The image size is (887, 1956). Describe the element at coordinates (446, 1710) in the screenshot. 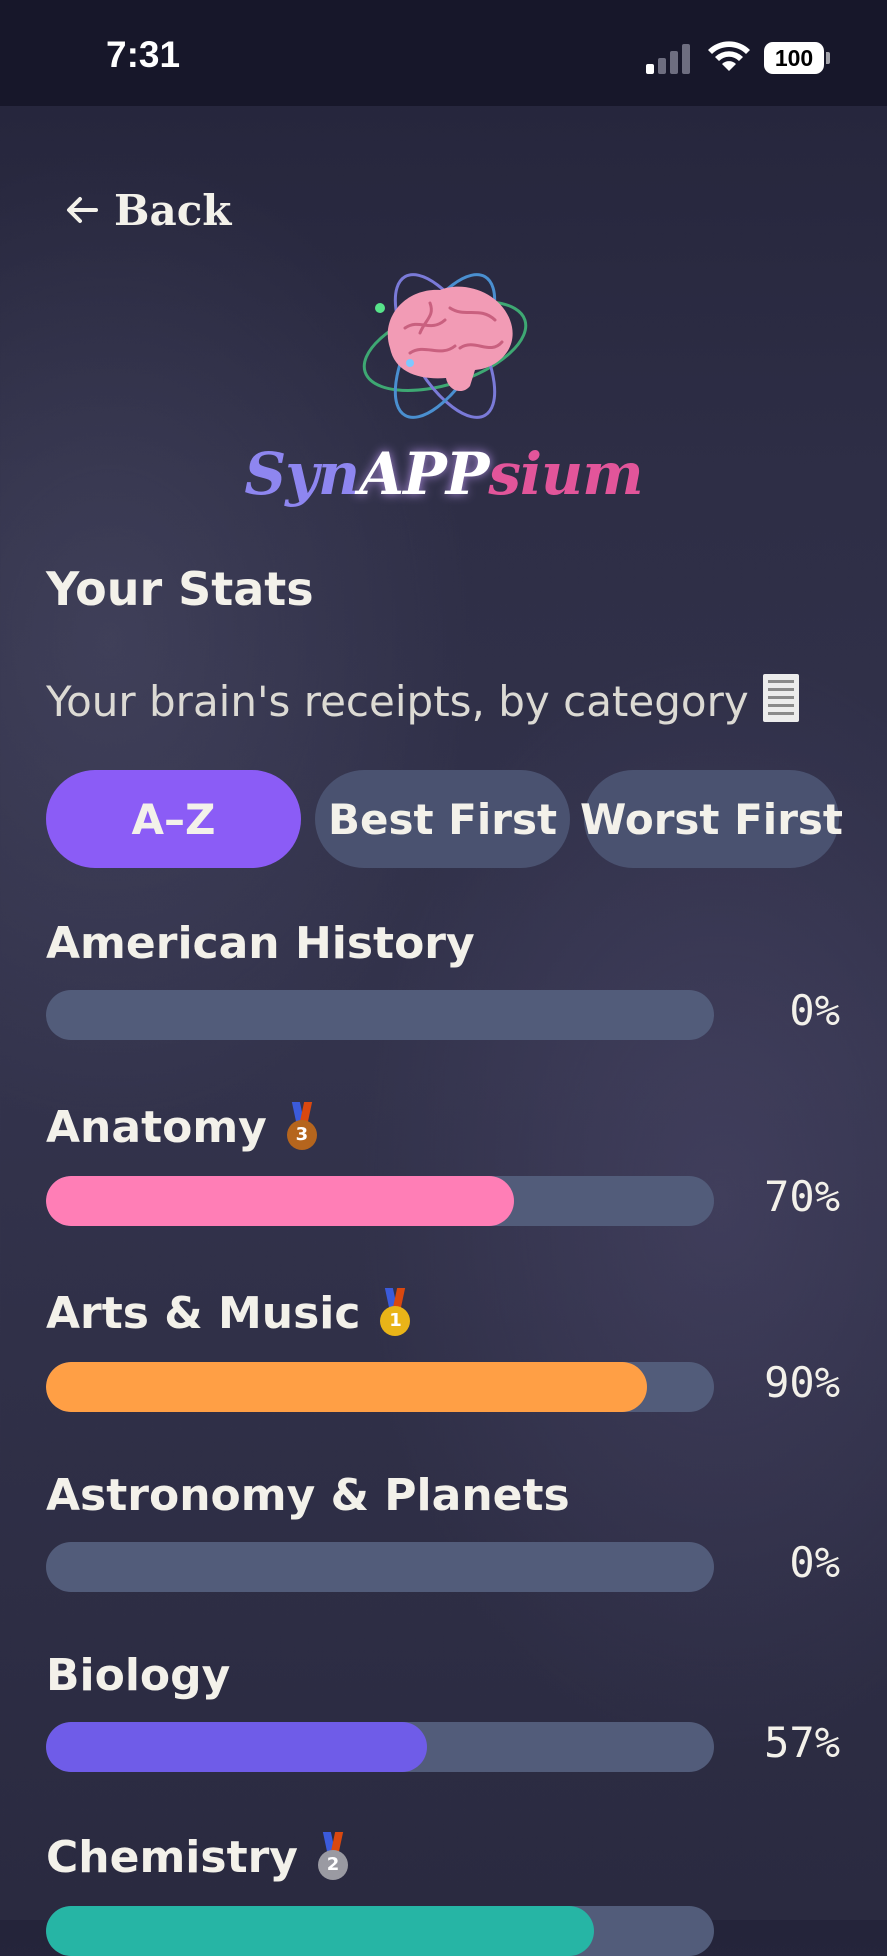

I see `category-item: Biology 57%` at that location.